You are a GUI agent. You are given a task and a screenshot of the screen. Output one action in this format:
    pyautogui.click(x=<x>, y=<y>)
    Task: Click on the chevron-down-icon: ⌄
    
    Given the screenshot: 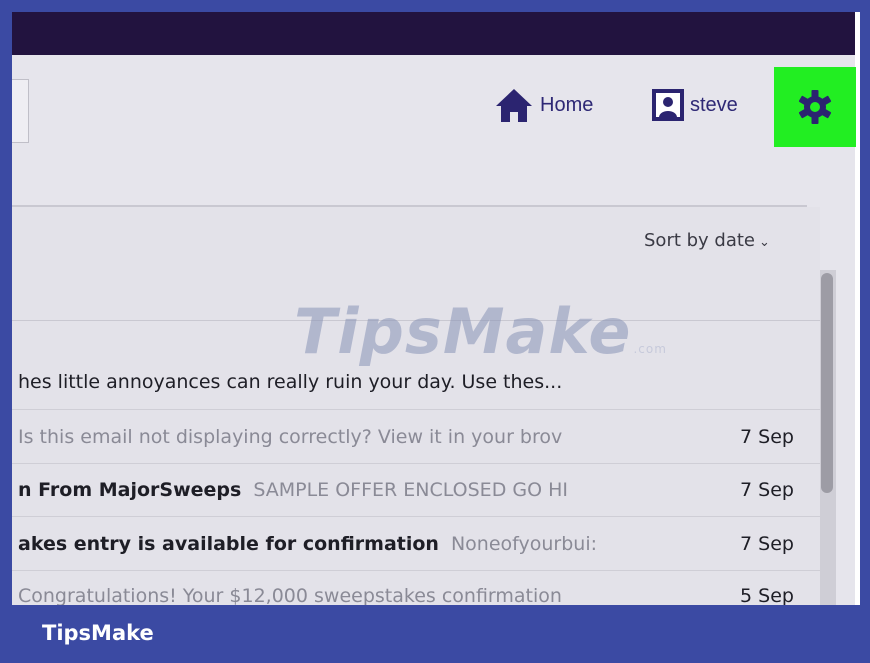 What is the action you would take?
    pyautogui.click(x=764, y=242)
    